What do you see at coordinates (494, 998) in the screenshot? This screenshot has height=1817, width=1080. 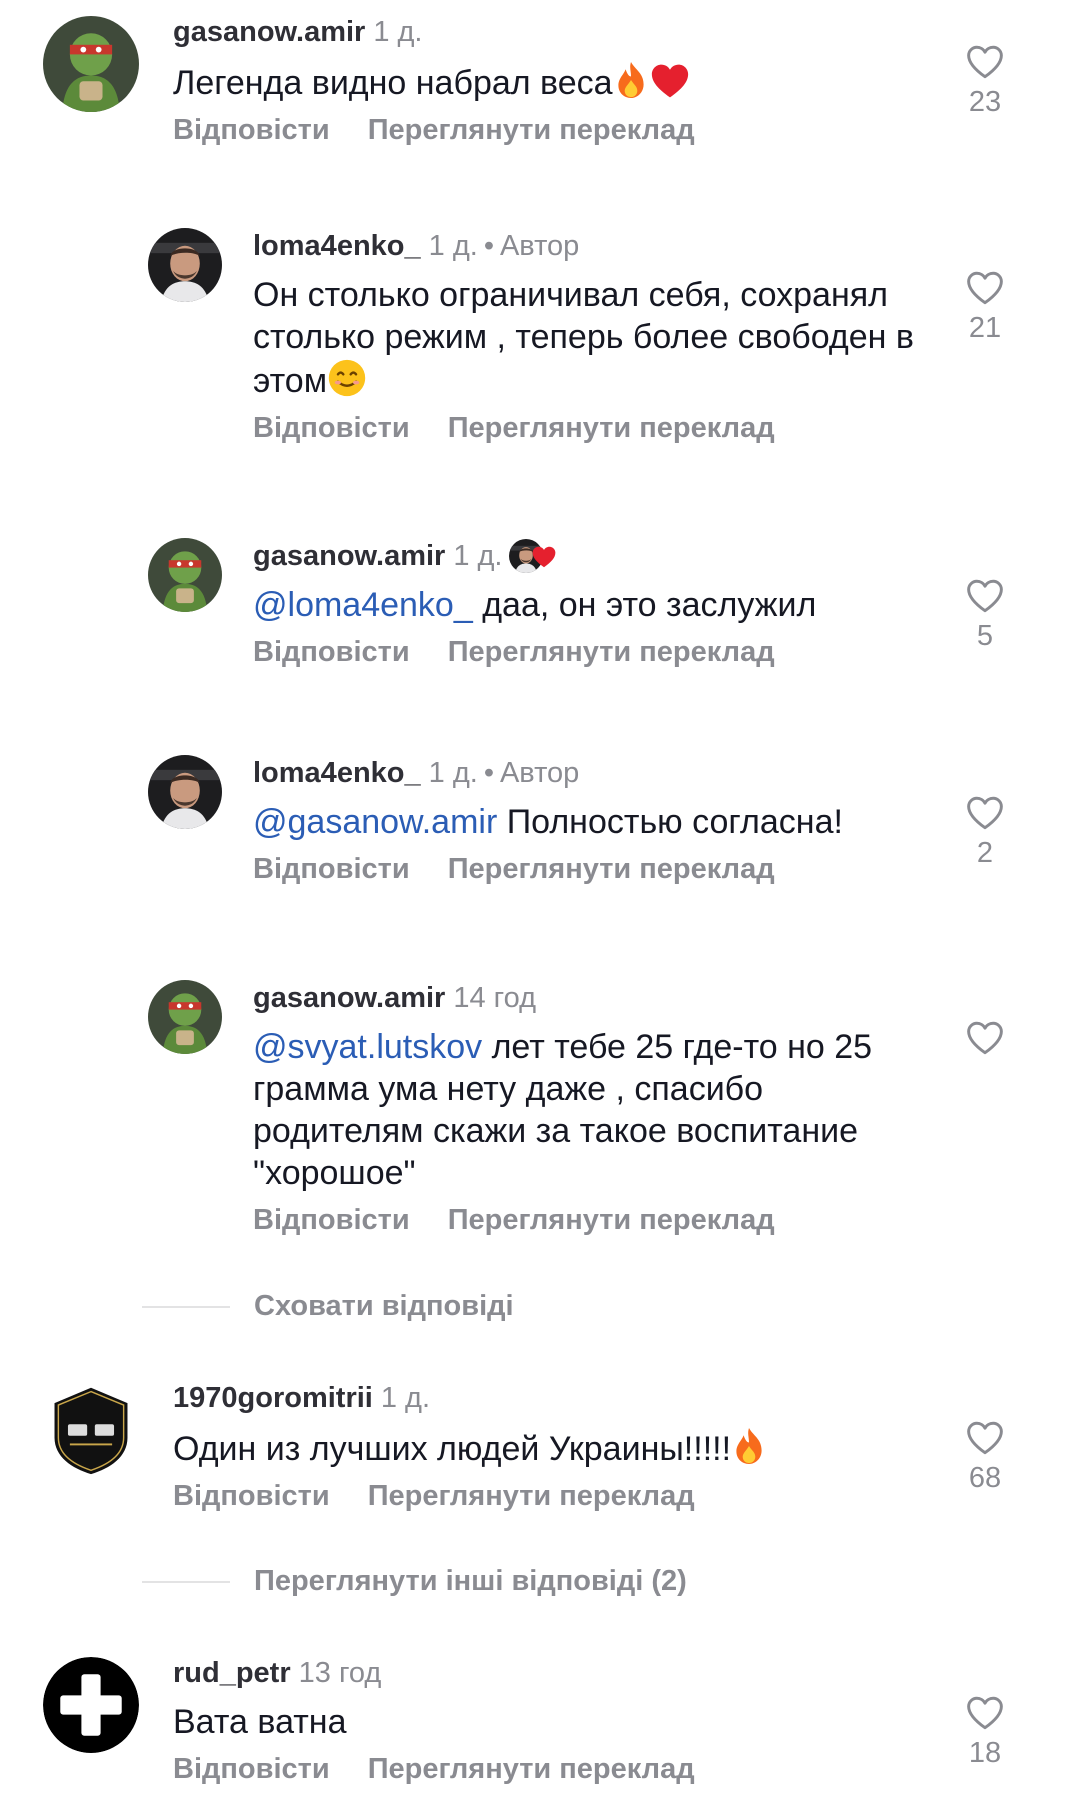 I see `comment-time: 14 год` at bounding box center [494, 998].